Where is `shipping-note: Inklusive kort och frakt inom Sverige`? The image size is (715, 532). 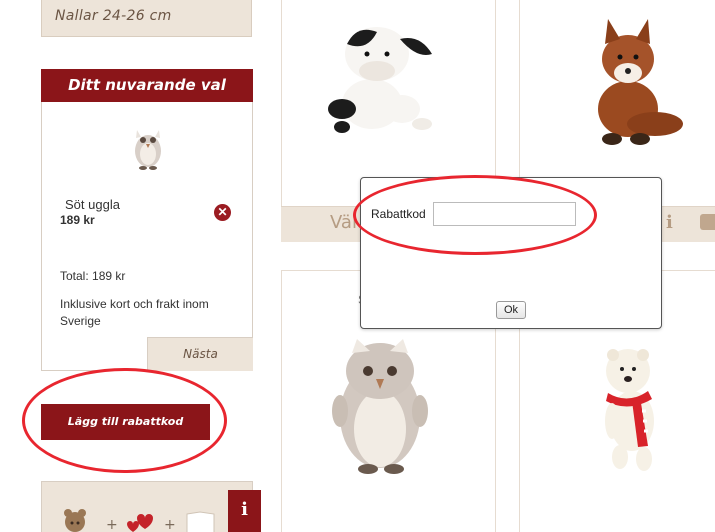 shipping-note: Inklusive kort och frakt inom Sverige is located at coordinates (134, 312).